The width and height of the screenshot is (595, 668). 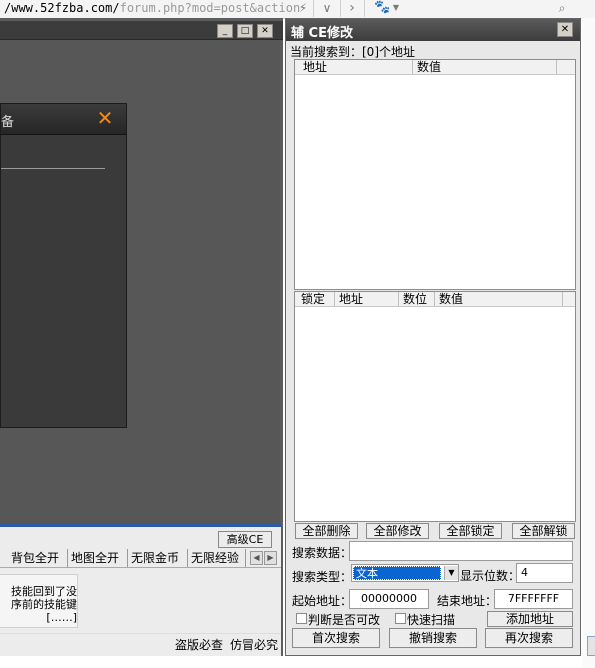 I want to click on search-type-selected-value: 文本, so click(x=397, y=573).